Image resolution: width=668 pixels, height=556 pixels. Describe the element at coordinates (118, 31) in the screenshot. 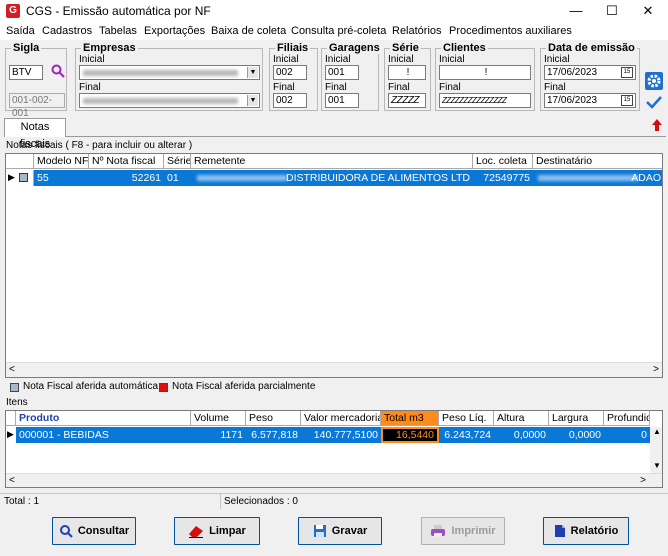

I see `menu-tabelas: Tabelas` at that location.